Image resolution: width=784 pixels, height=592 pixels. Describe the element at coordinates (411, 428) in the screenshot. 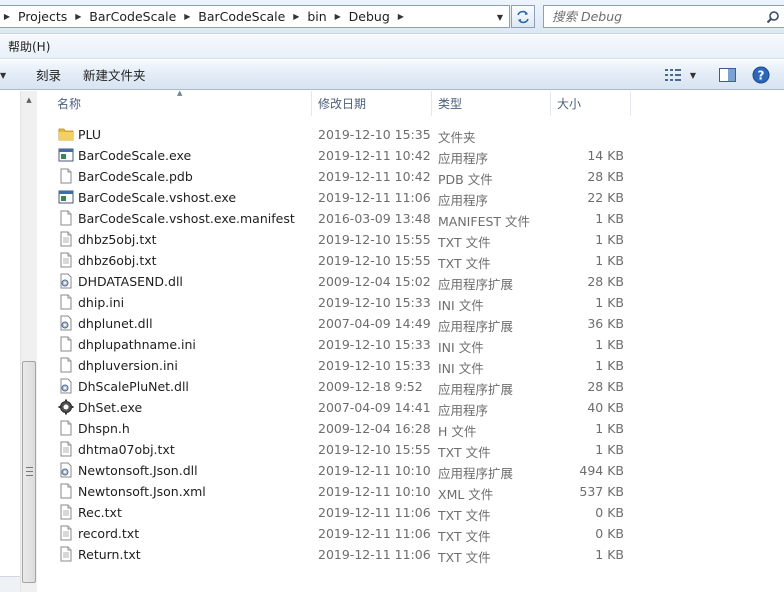

I see `file-row: Dhspn.h 2009-12-04 16:28 H 文件 1 KB` at that location.